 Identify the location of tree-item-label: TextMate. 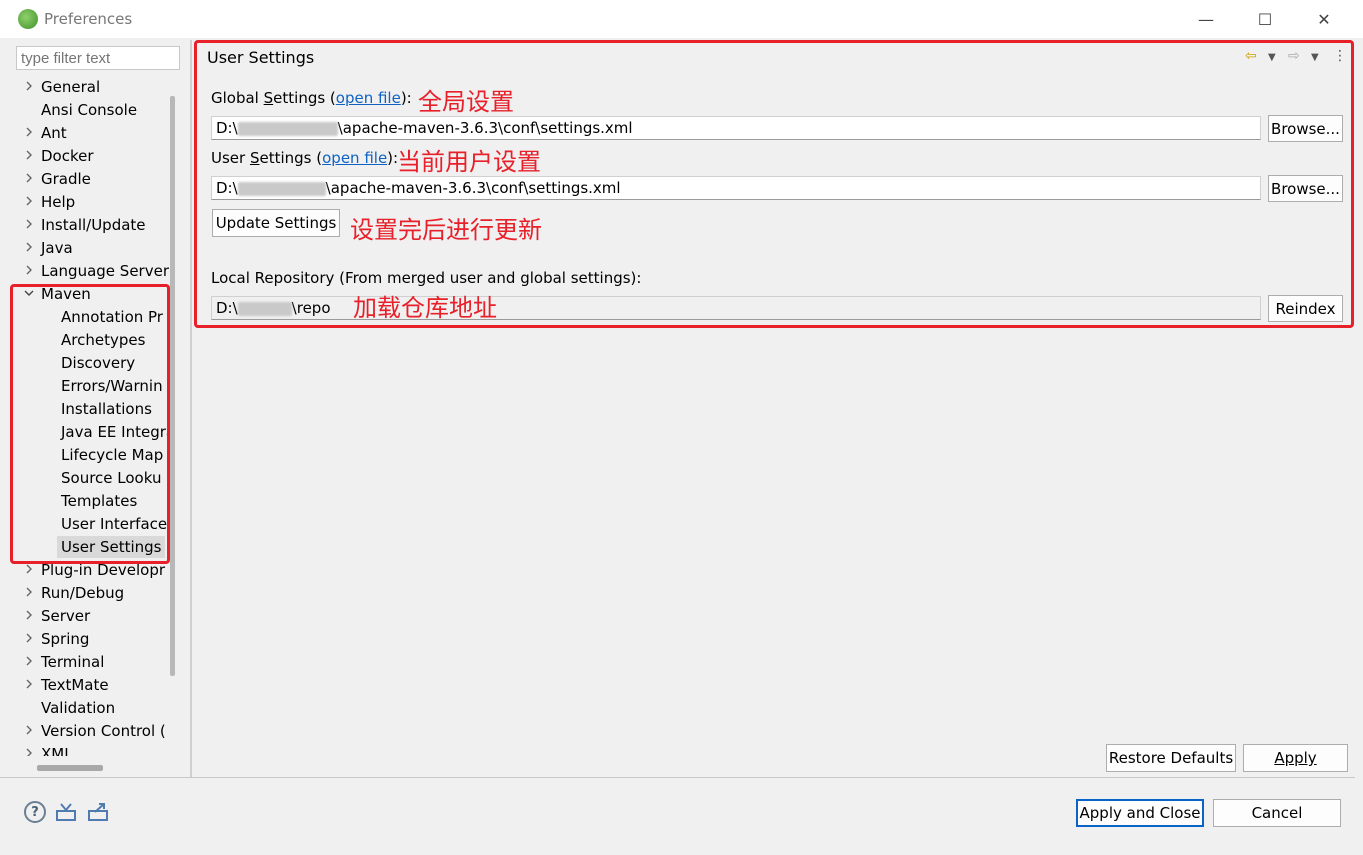
(75, 685).